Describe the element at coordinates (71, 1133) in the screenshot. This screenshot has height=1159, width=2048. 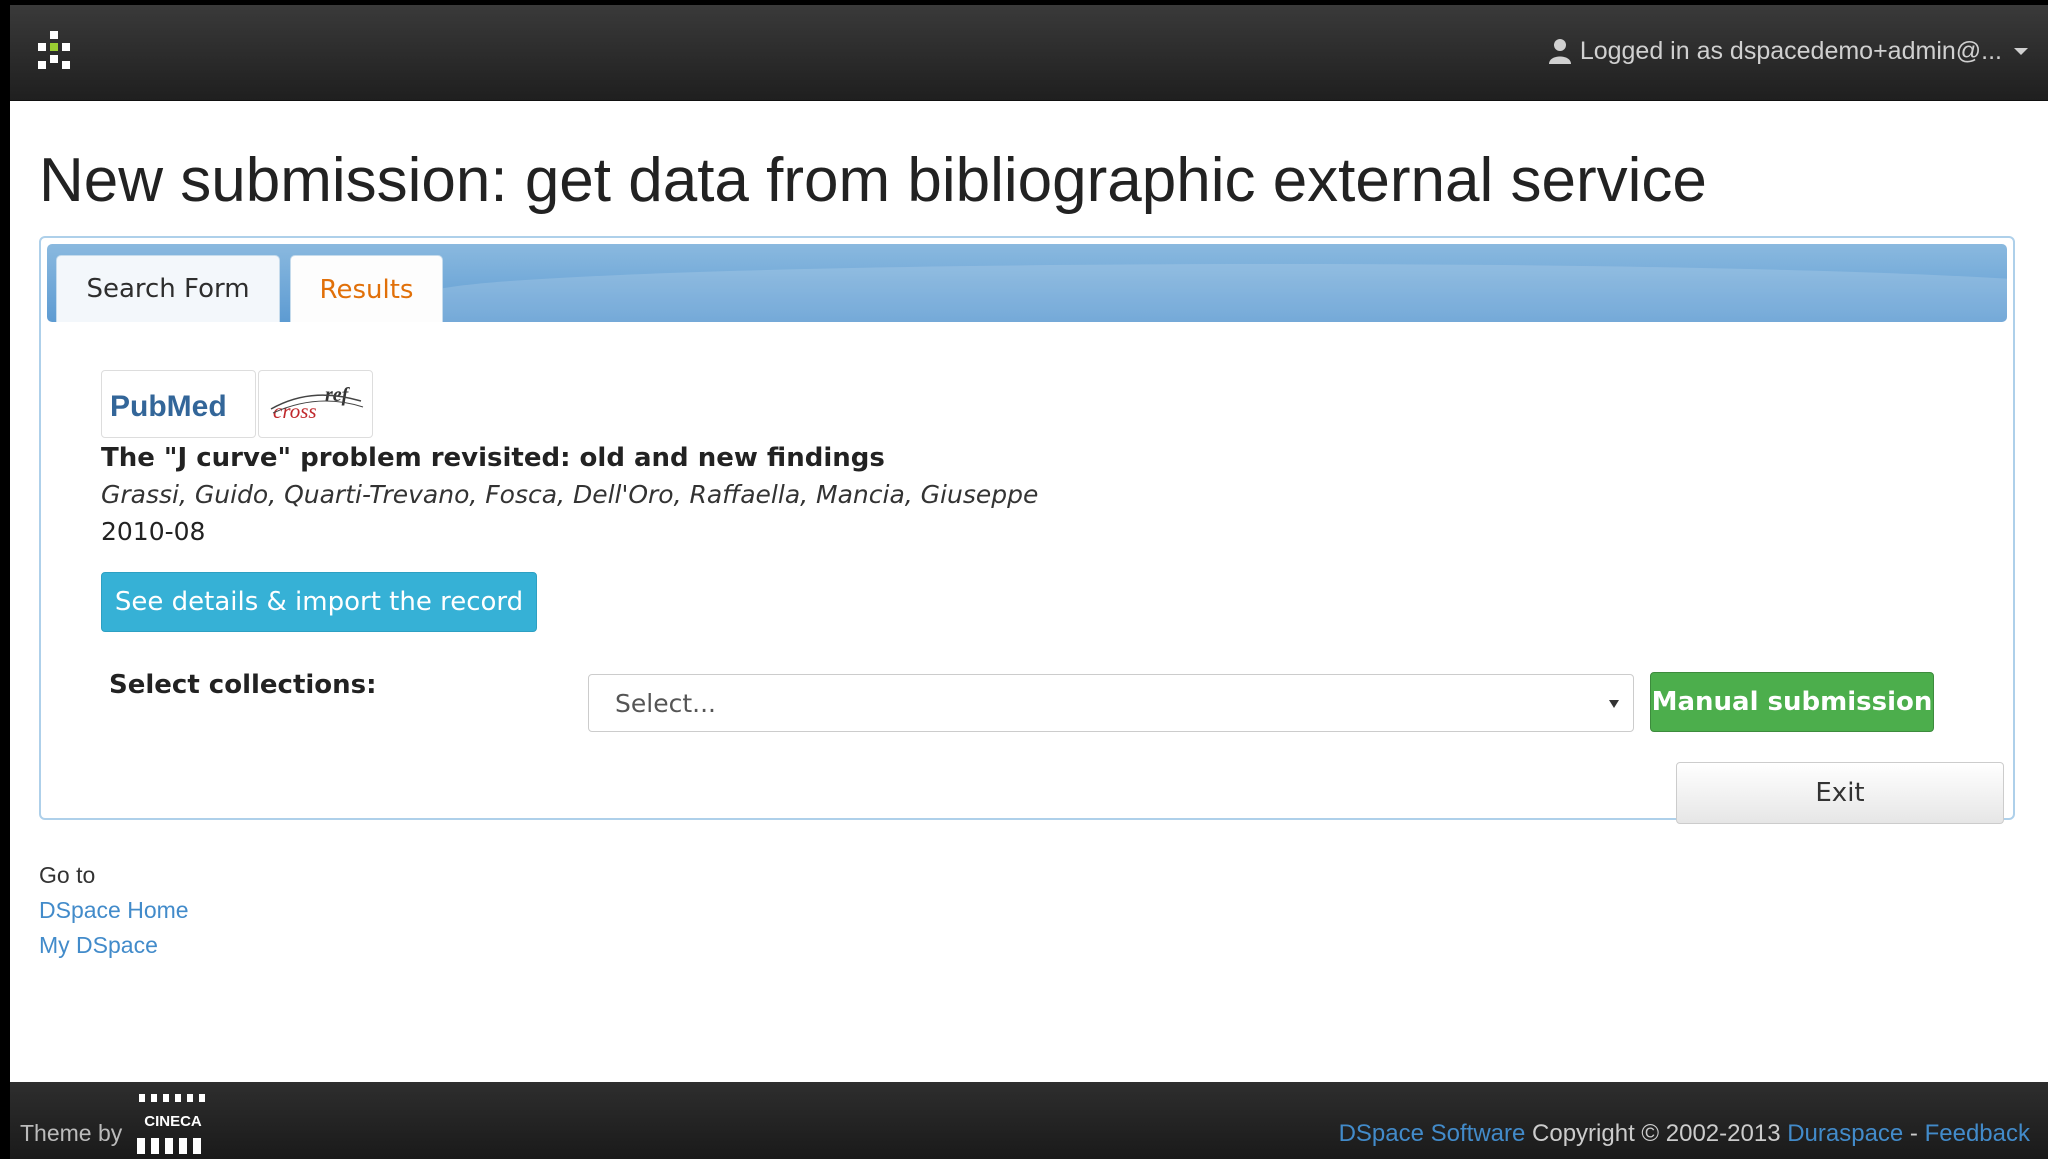
I see `theme-by-label: Theme by` at that location.